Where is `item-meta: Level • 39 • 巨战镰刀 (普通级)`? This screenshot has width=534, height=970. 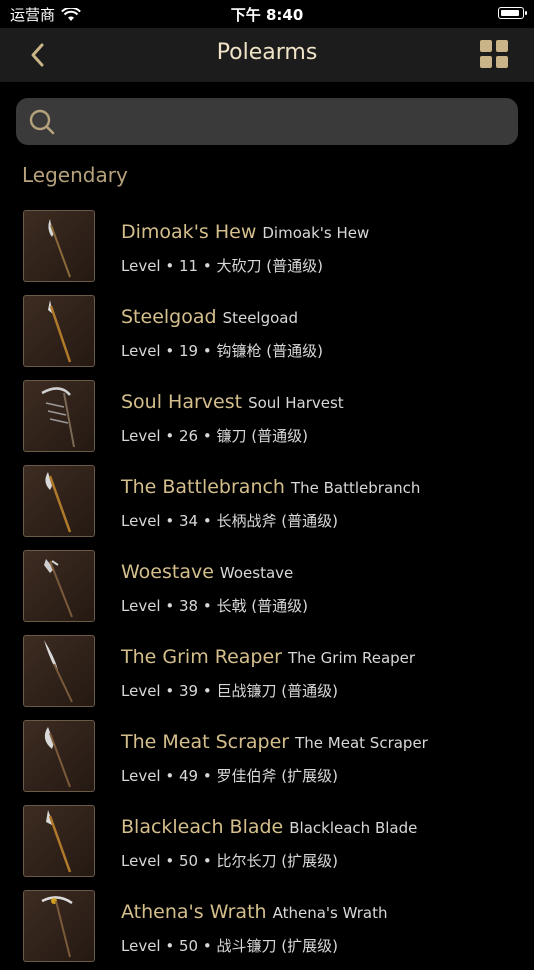 item-meta: Level • 39 • 巨战镰刀 (普通级) is located at coordinates (229, 691).